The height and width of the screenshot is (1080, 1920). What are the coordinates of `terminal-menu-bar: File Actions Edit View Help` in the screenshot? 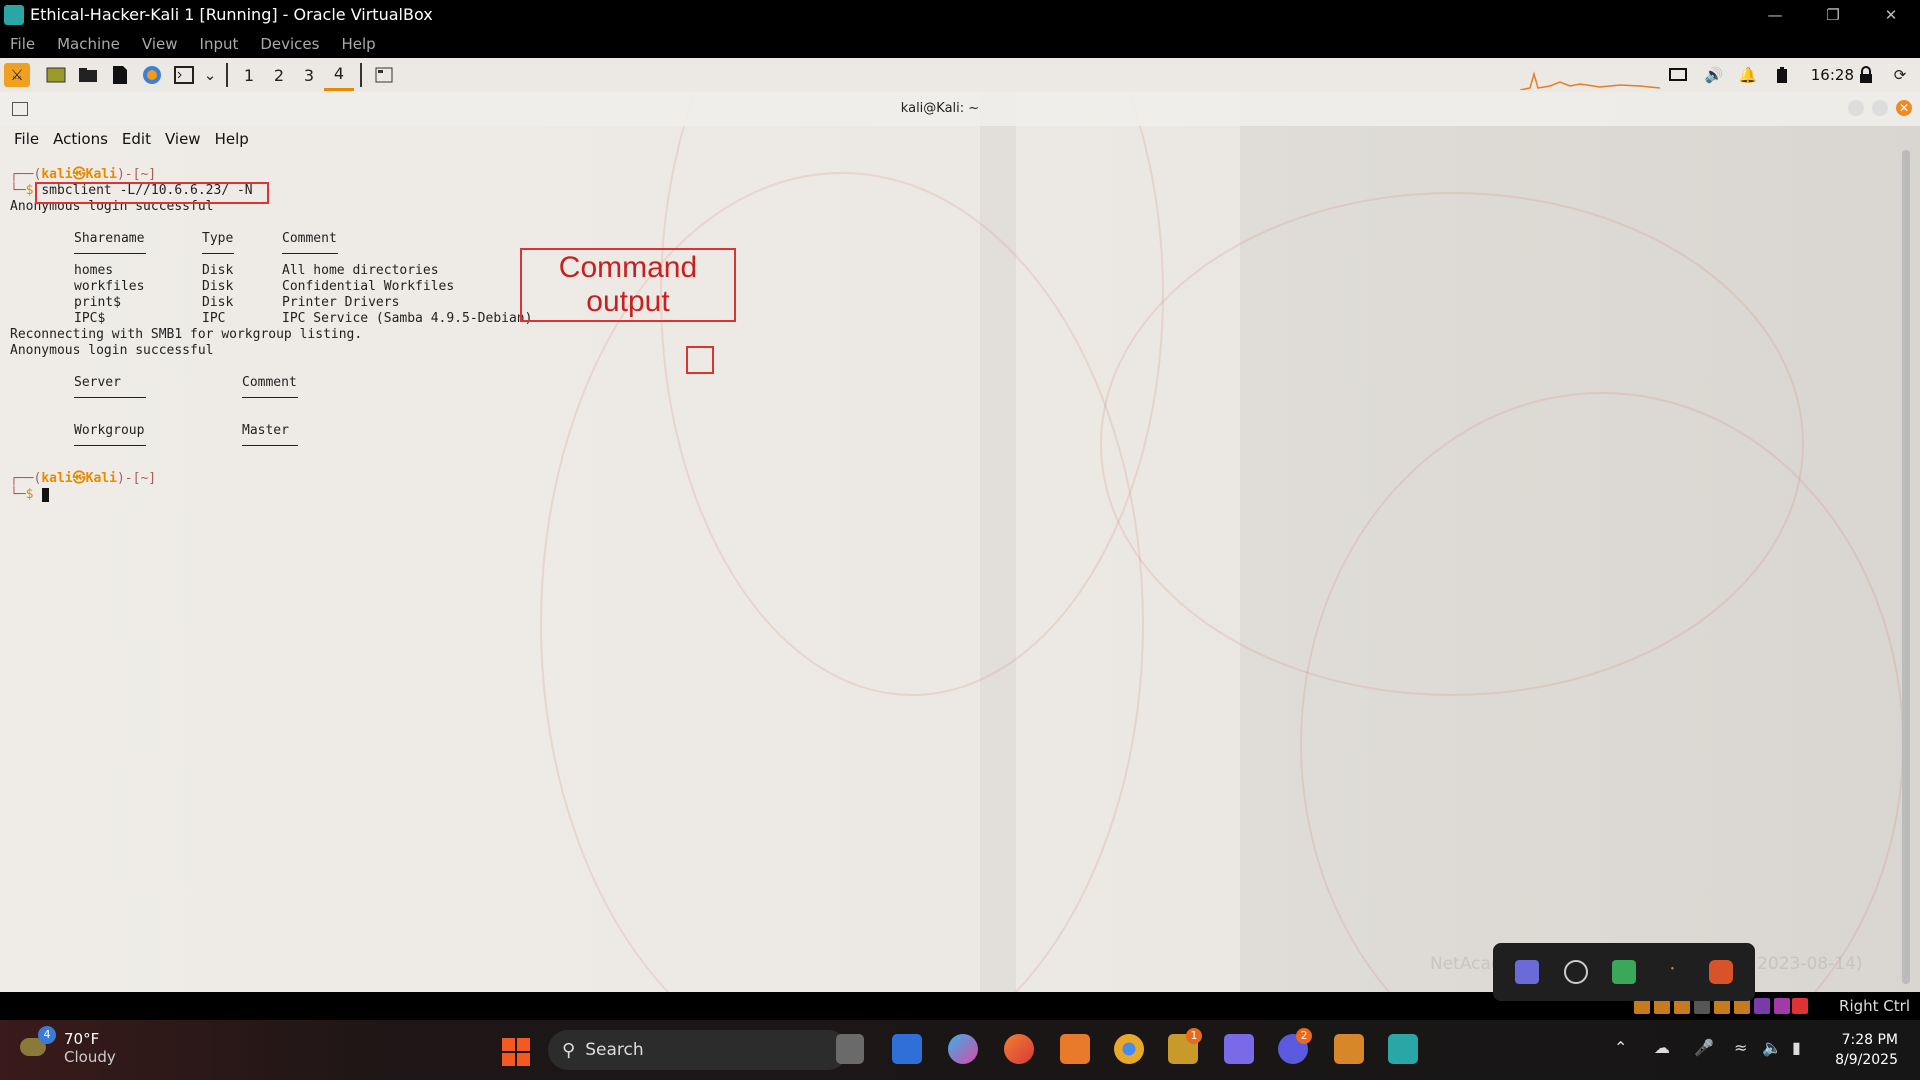 It's located at (960, 139).